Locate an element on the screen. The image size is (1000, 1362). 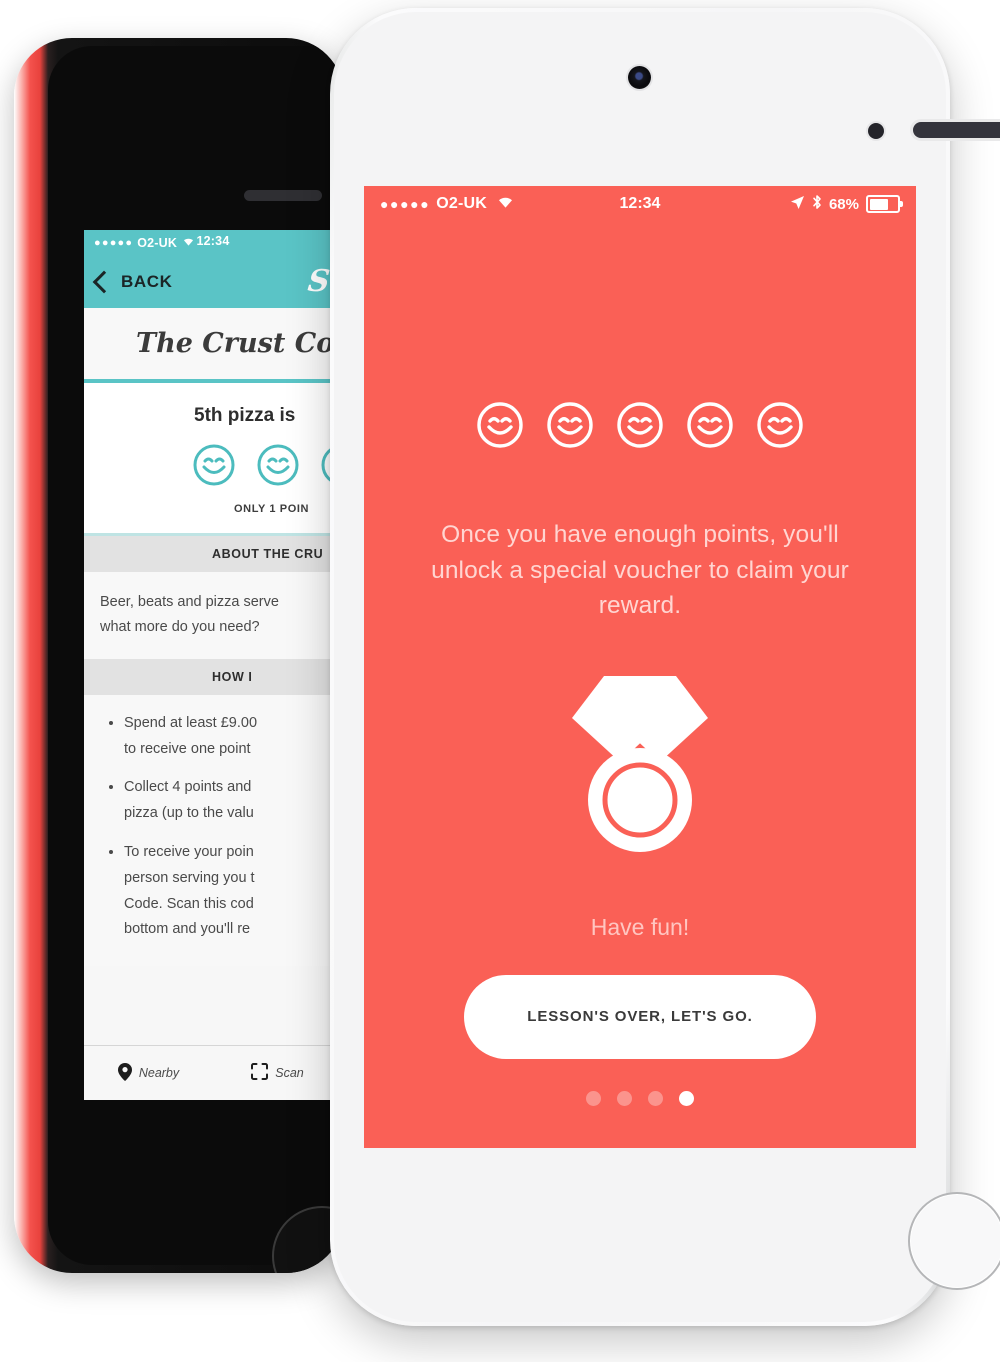
back-button-label: BACK is located at coordinates (147, 281).